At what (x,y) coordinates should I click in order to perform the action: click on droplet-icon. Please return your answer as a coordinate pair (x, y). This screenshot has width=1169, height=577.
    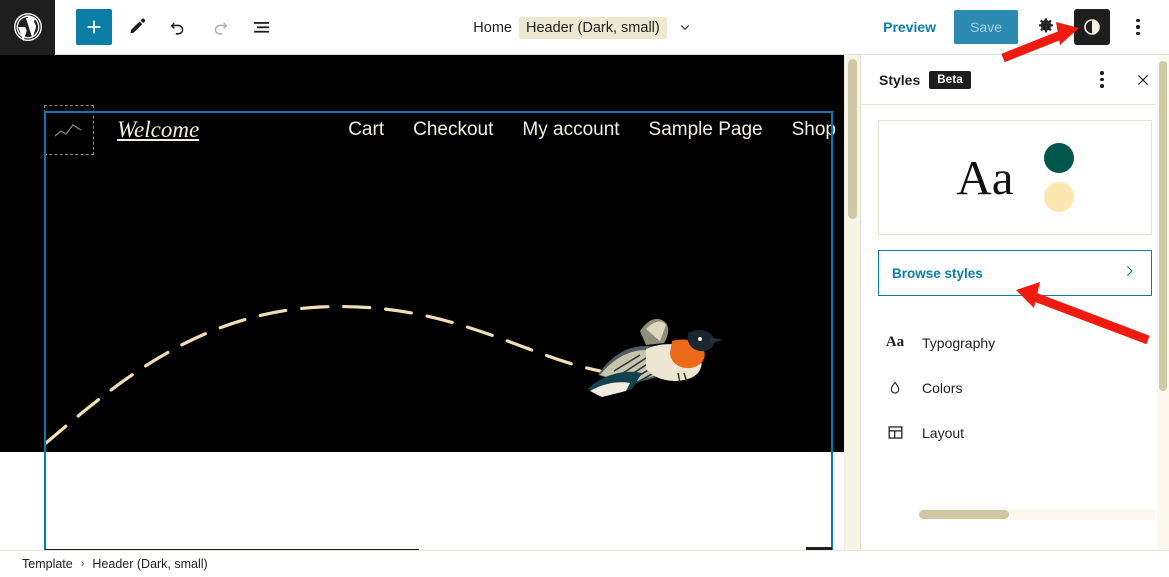
    Looking at the image, I should click on (895, 388).